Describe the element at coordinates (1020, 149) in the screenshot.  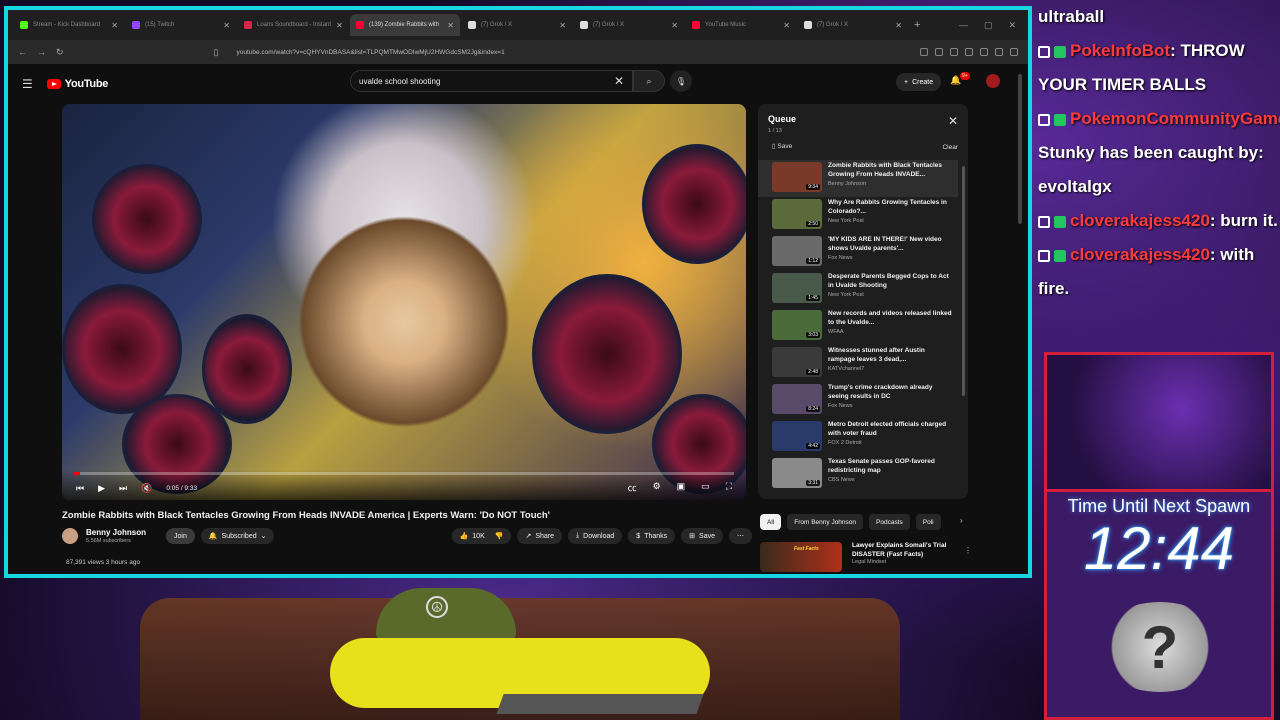
I see `page-scrollbar` at that location.